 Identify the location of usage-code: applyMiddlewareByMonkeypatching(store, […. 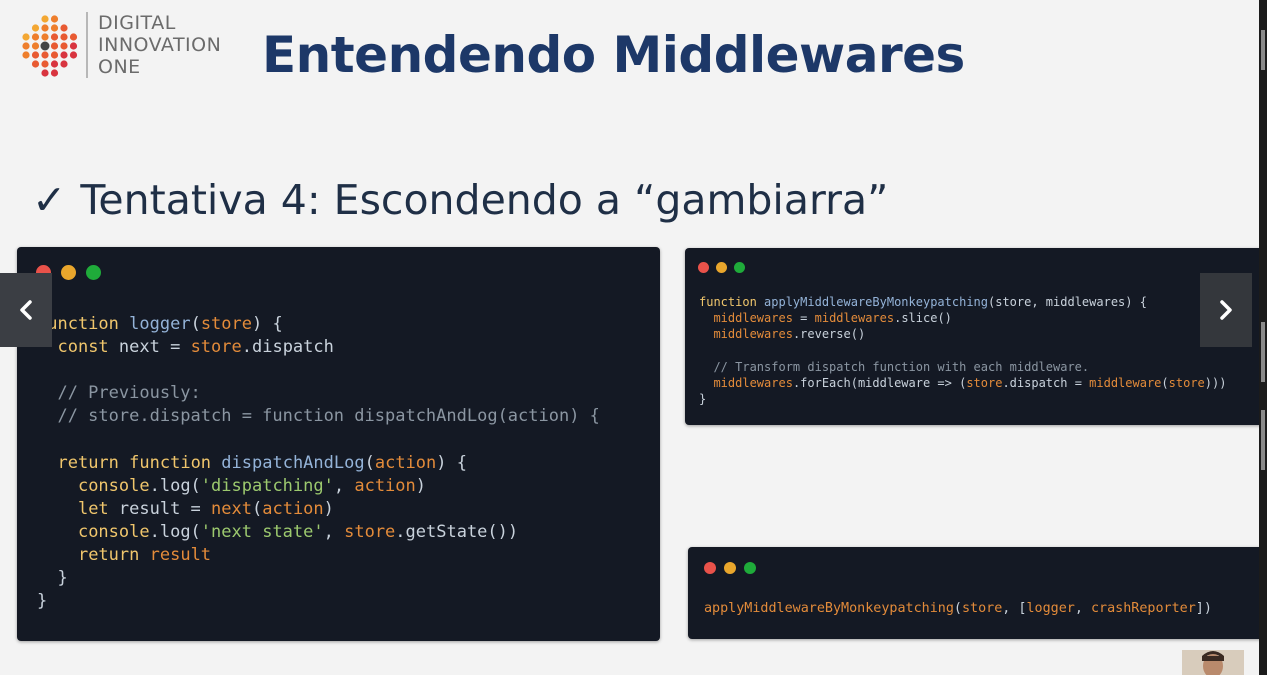
(958, 608).